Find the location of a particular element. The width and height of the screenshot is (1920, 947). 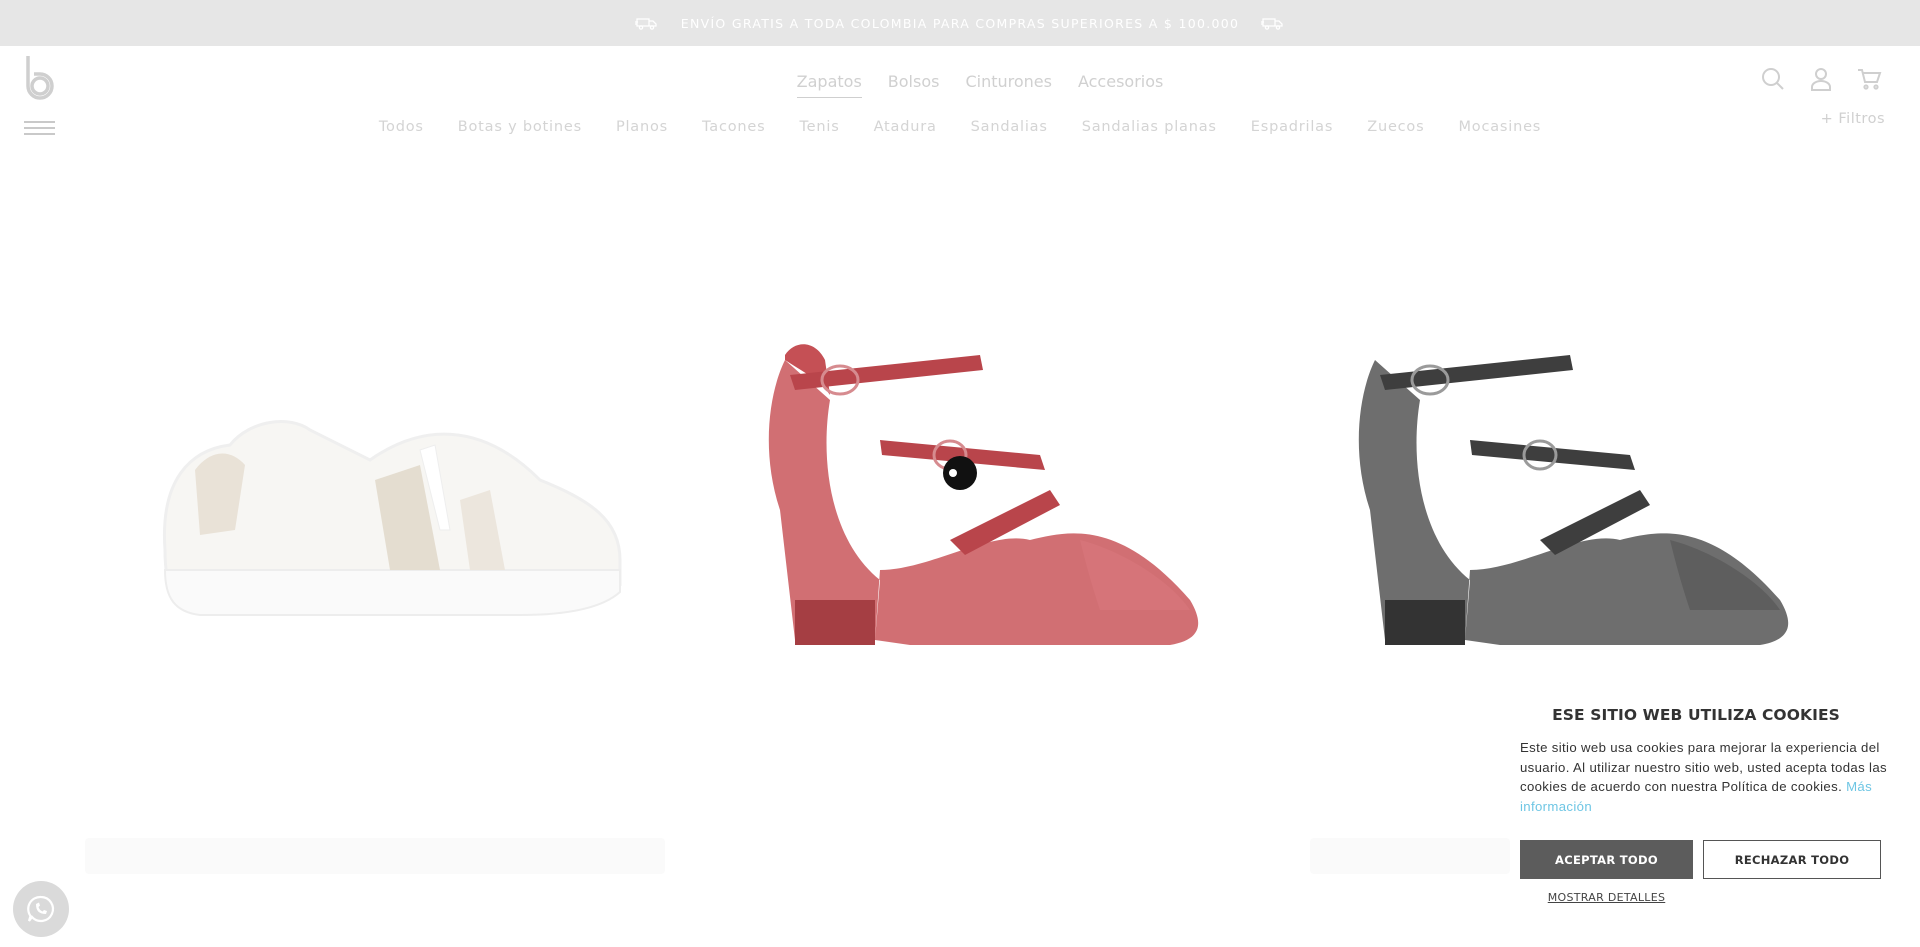

subnav-item-sandalias: Sandalias is located at coordinates (1009, 127).